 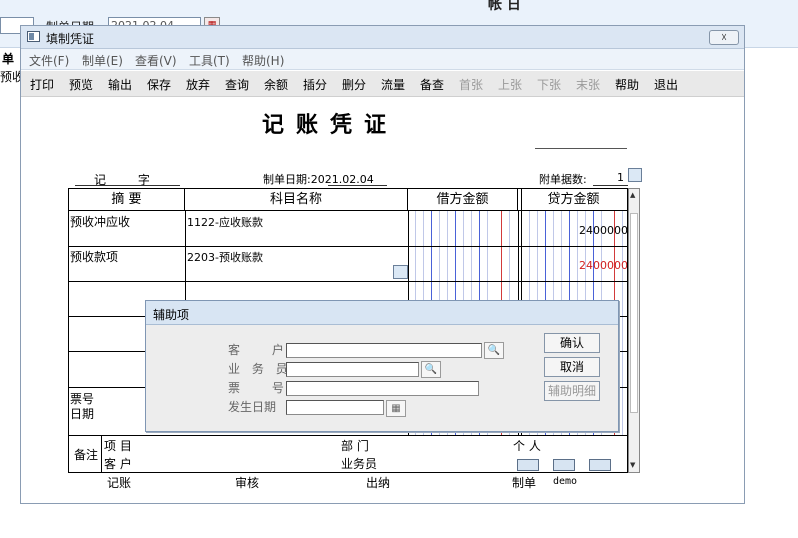 I want to click on window-title: 填制凭证, so click(x=70, y=39).